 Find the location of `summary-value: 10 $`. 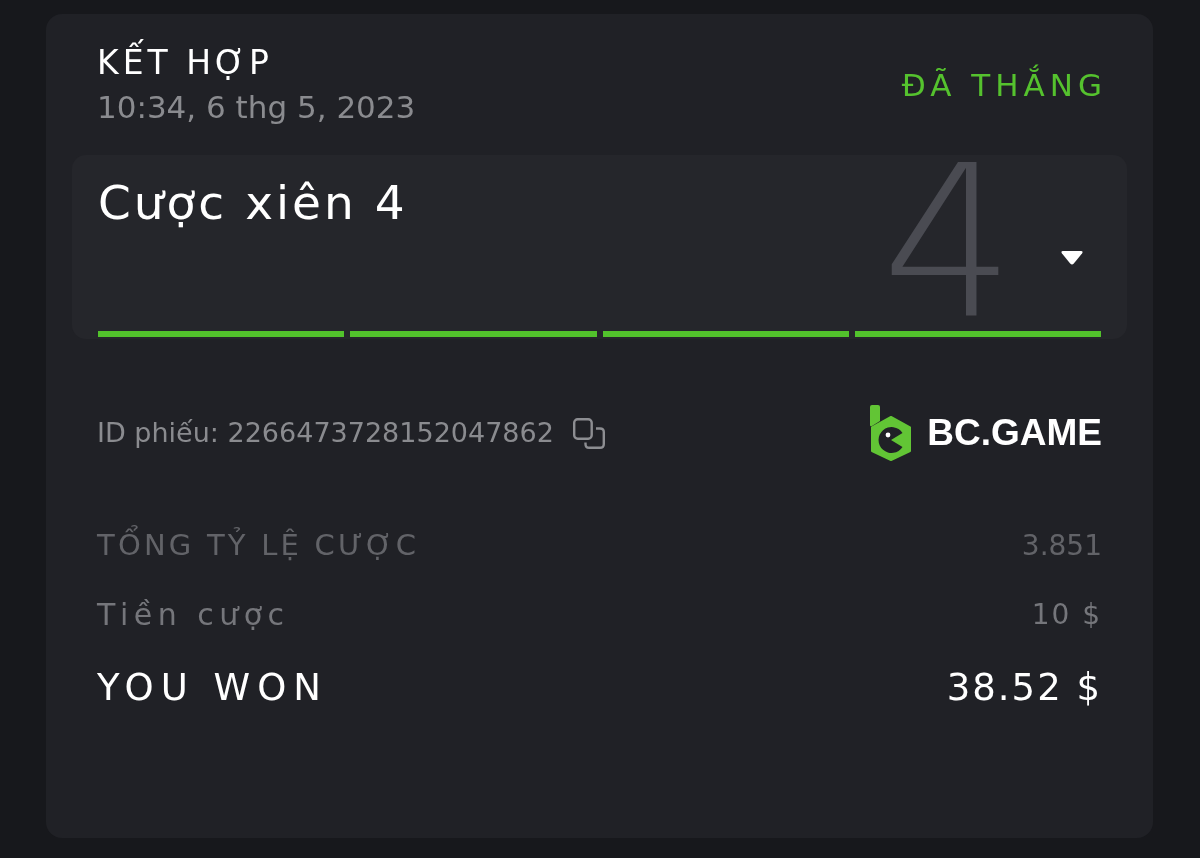

summary-value: 10 $ is located at coordinates (1066, 614).